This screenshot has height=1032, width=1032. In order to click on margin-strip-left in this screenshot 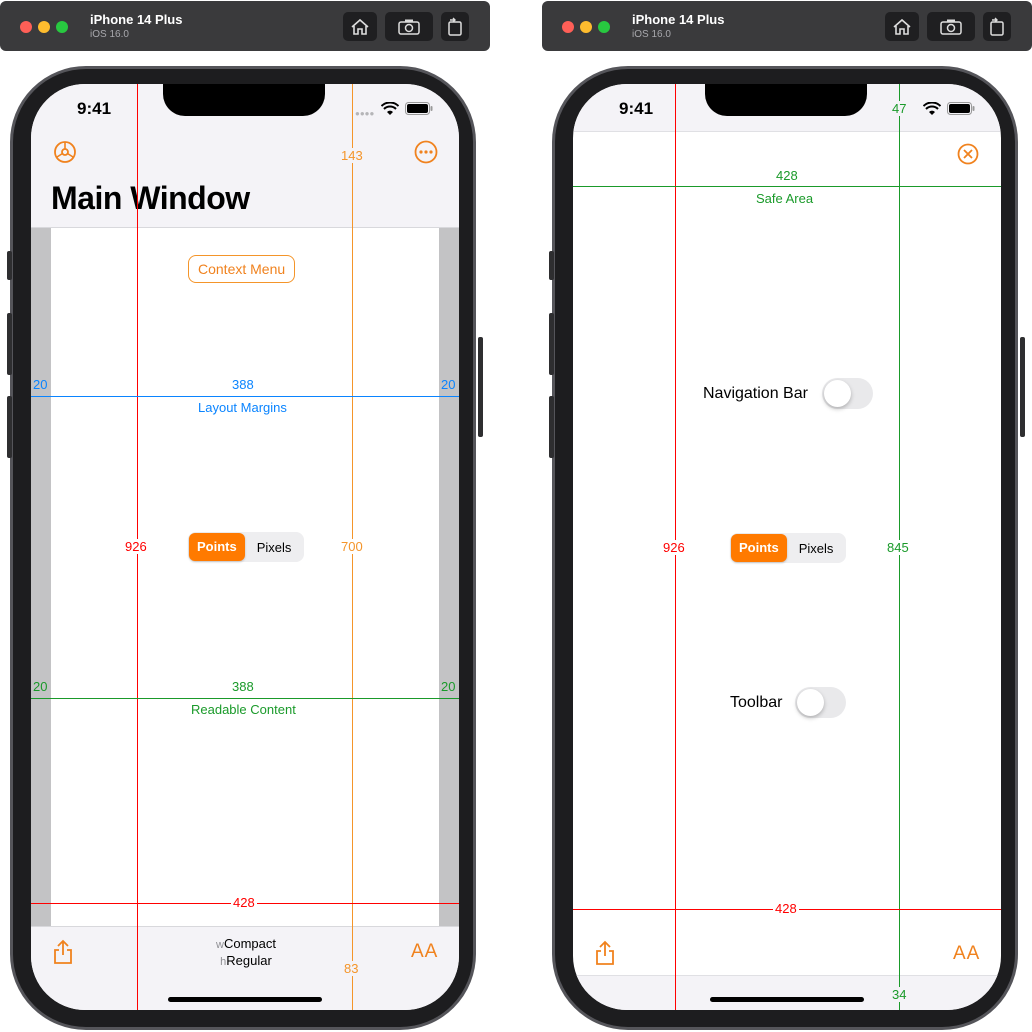, I will do `click(41, 577)`.